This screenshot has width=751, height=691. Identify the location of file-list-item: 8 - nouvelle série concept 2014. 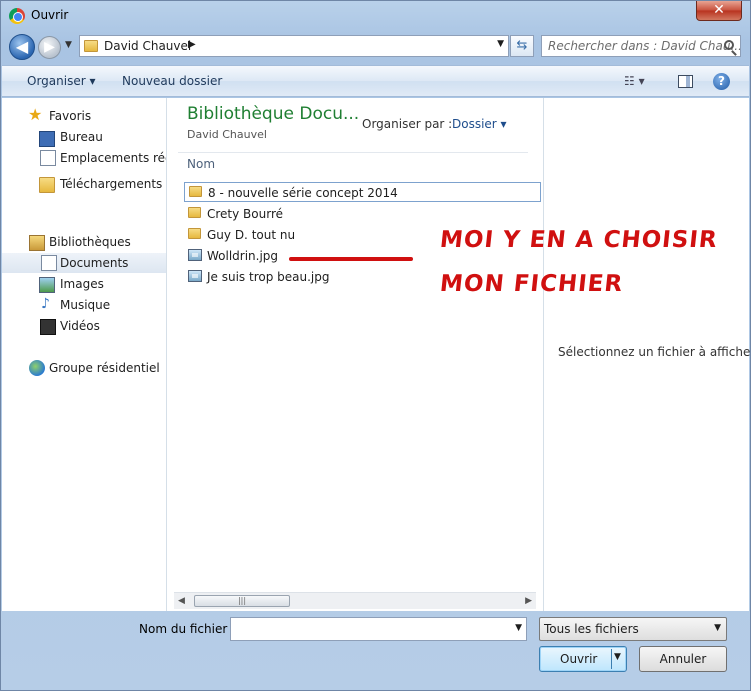
(362, 192).